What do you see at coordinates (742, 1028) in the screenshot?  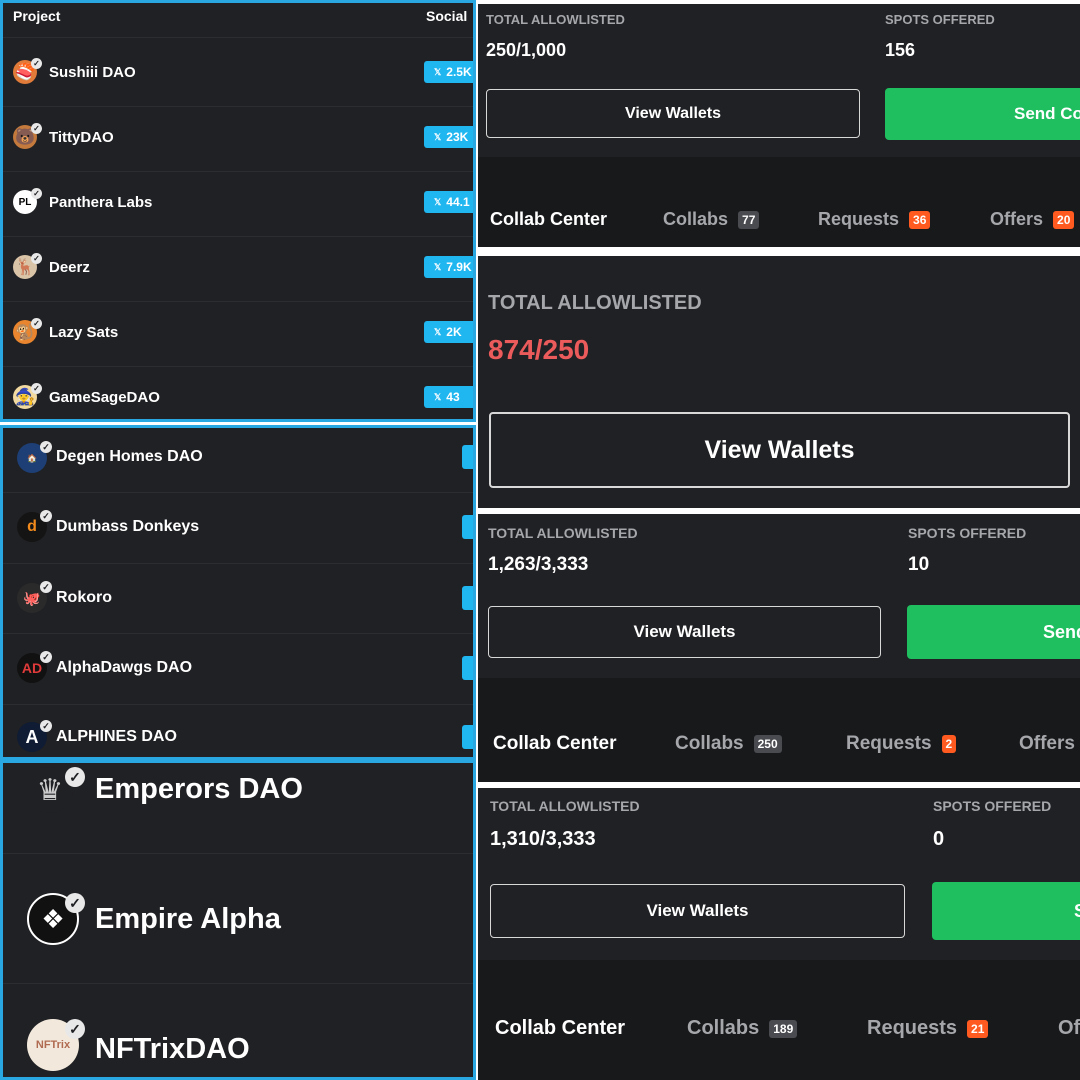 I see `tab-collabs: Collabs 189` at bounding box center [742, 1028].